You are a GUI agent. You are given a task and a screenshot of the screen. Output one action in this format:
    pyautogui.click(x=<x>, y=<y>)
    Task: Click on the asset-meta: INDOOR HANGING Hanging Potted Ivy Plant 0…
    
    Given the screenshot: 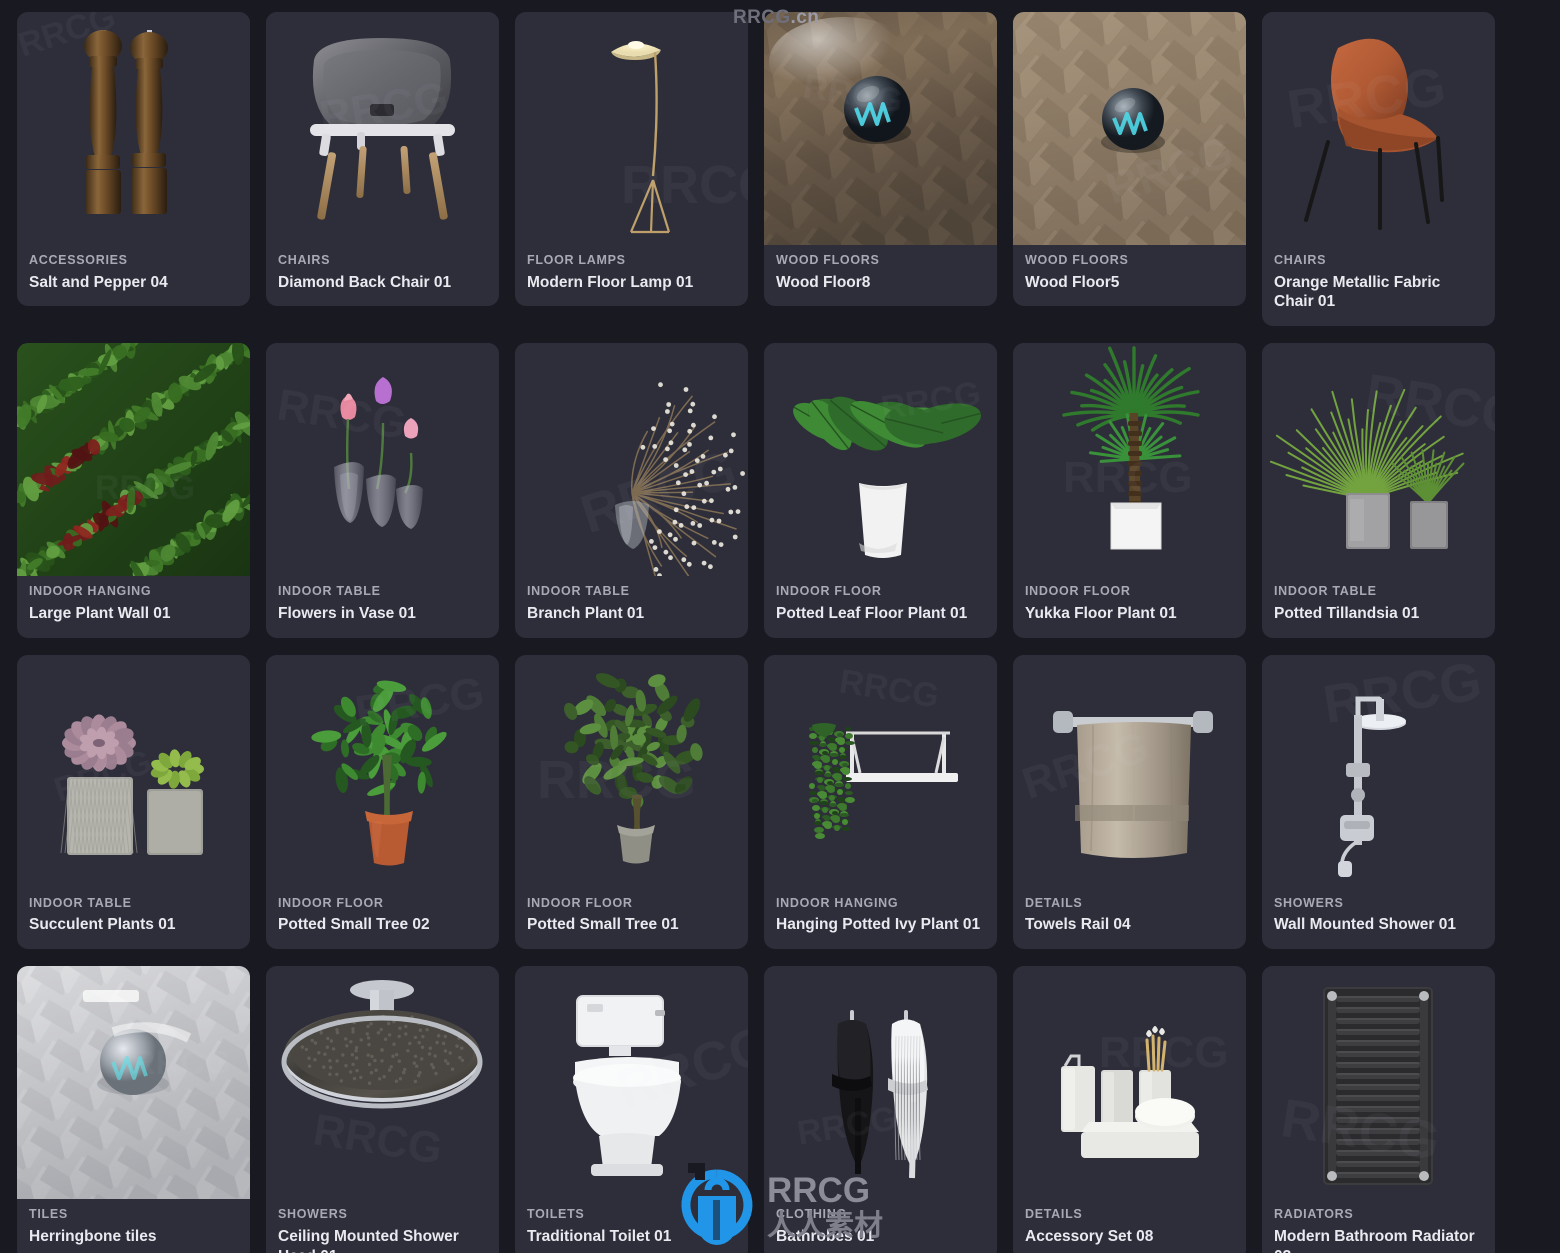 What is the action you would take?
    pyautogui.click(x=880, y=918)
    